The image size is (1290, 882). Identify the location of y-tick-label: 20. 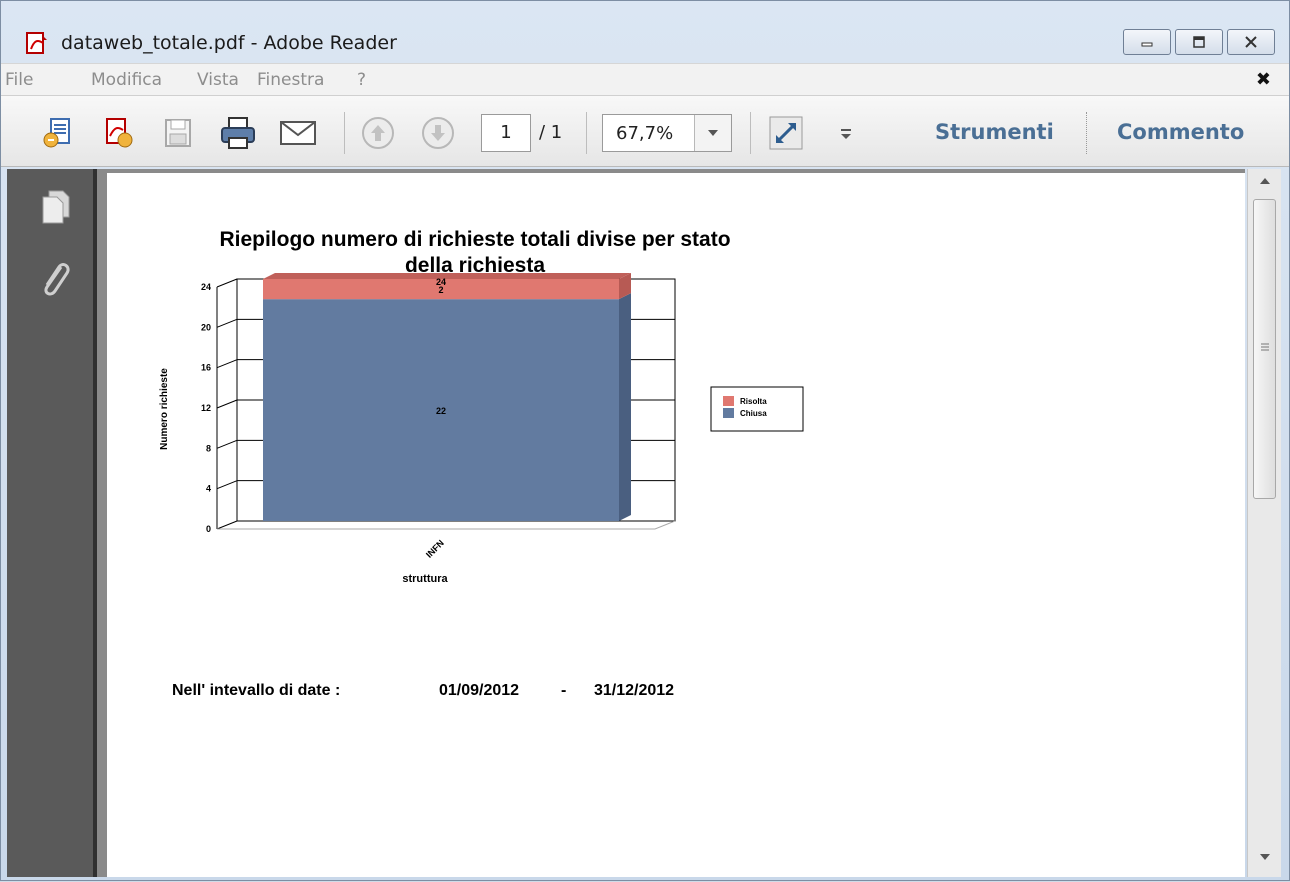
(206, 327).